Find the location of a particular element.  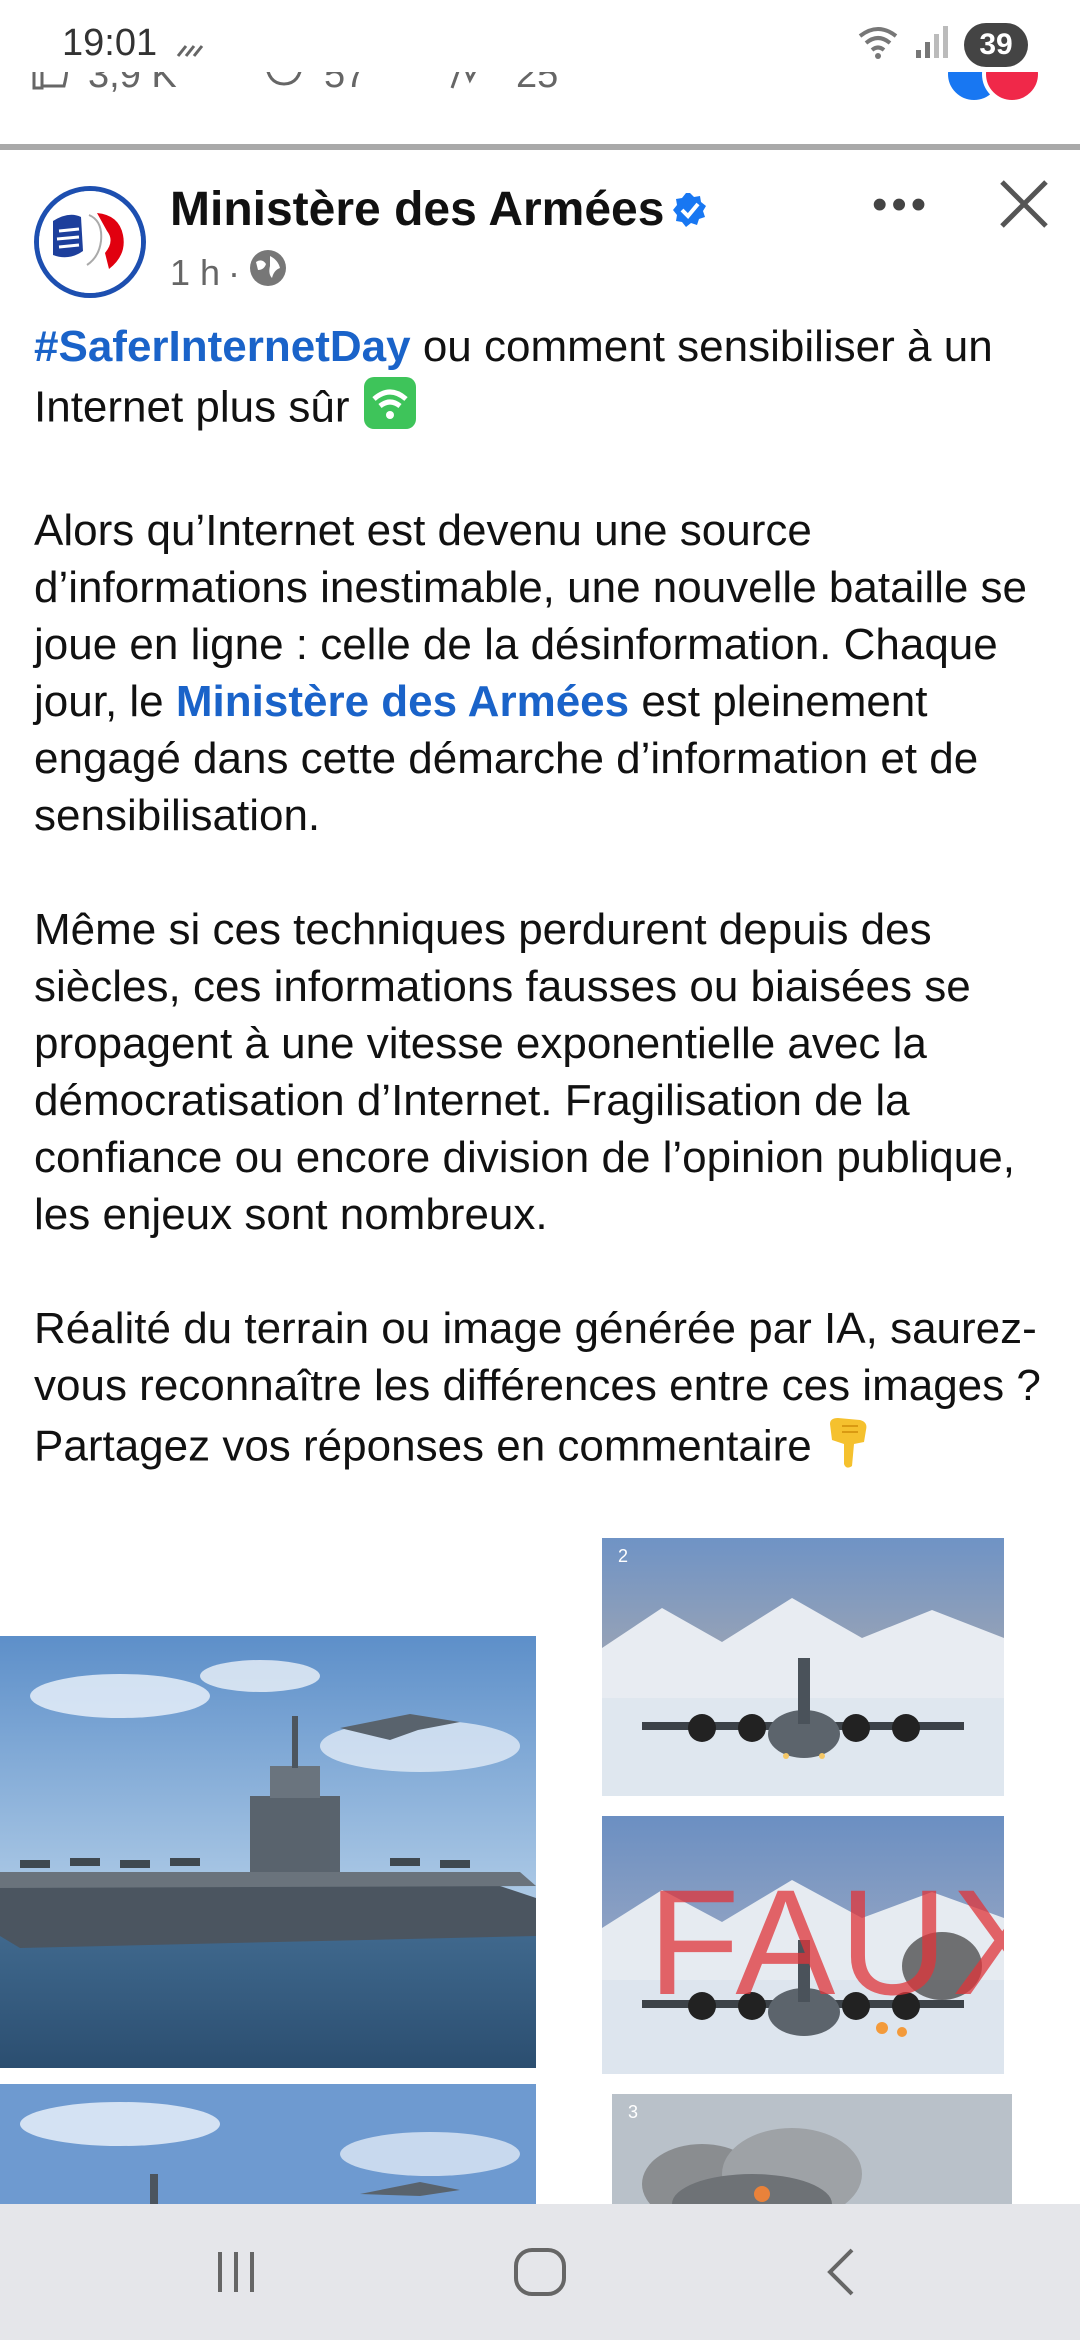

page-name: Ministère des Armées is located at coordinates (417, 209).